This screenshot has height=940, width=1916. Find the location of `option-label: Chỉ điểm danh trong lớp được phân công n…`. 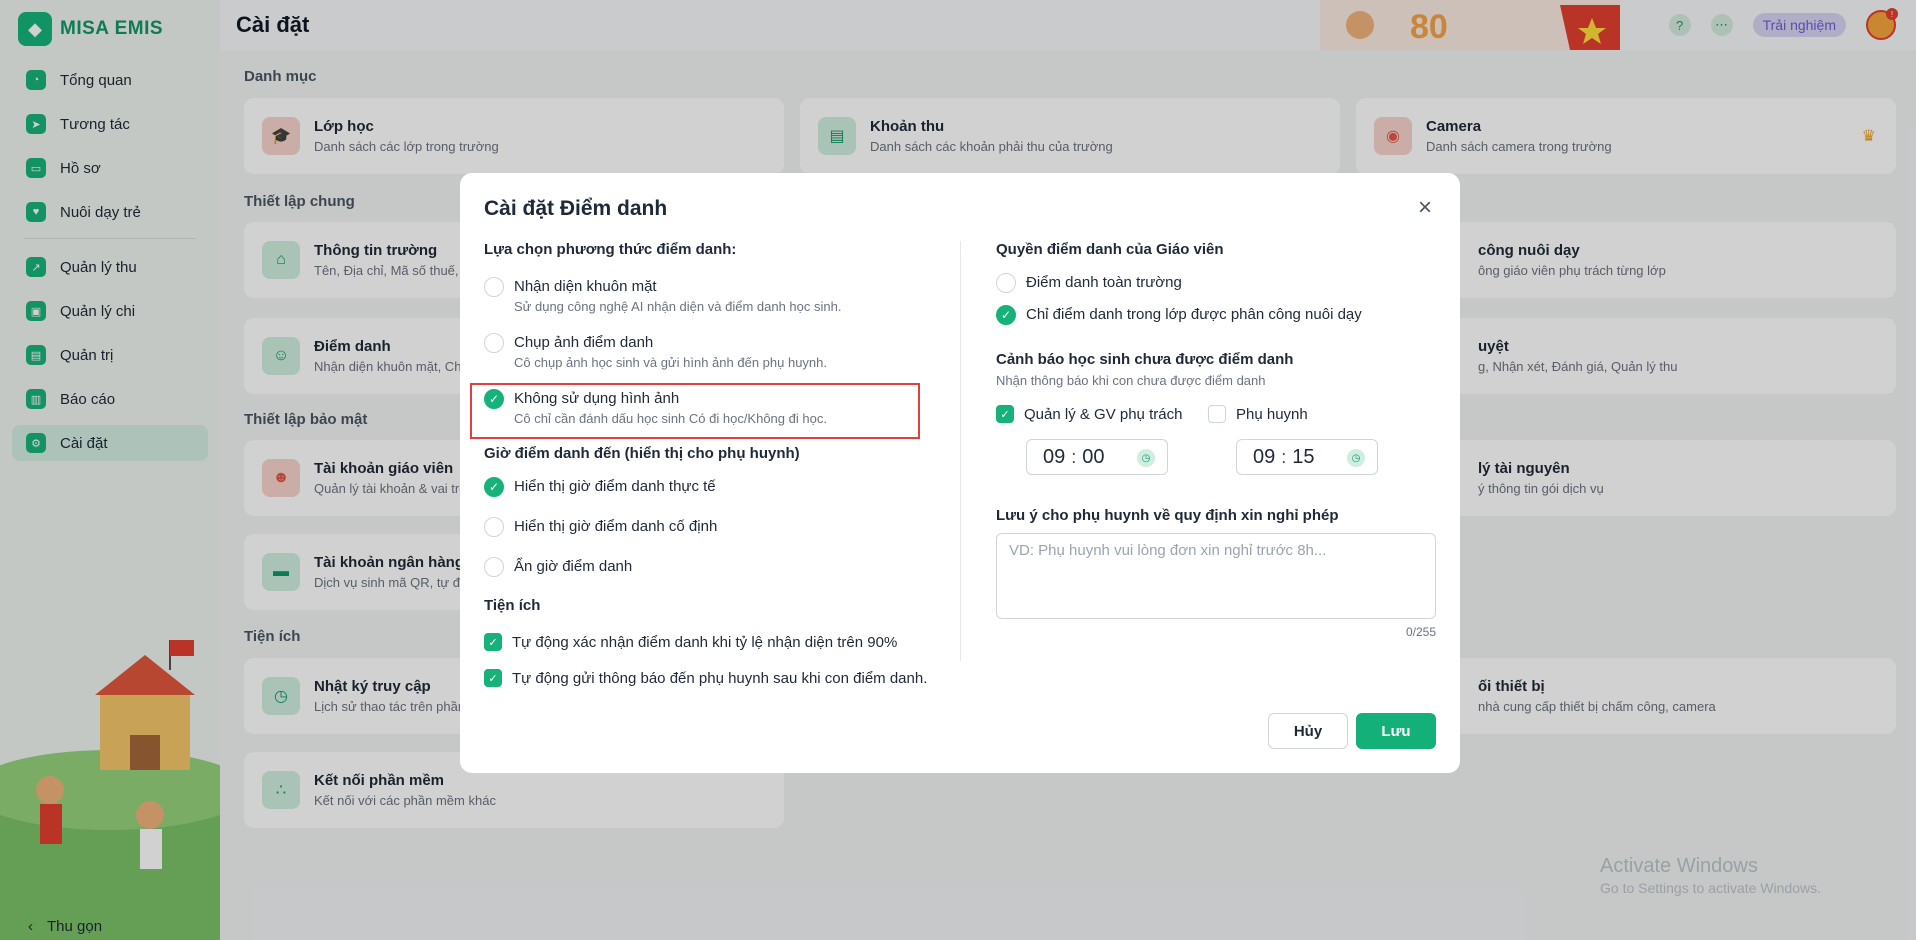

option-label: Chỉ điểm danh trong lớp được phân công n… is located at coordinates (1194, 314).